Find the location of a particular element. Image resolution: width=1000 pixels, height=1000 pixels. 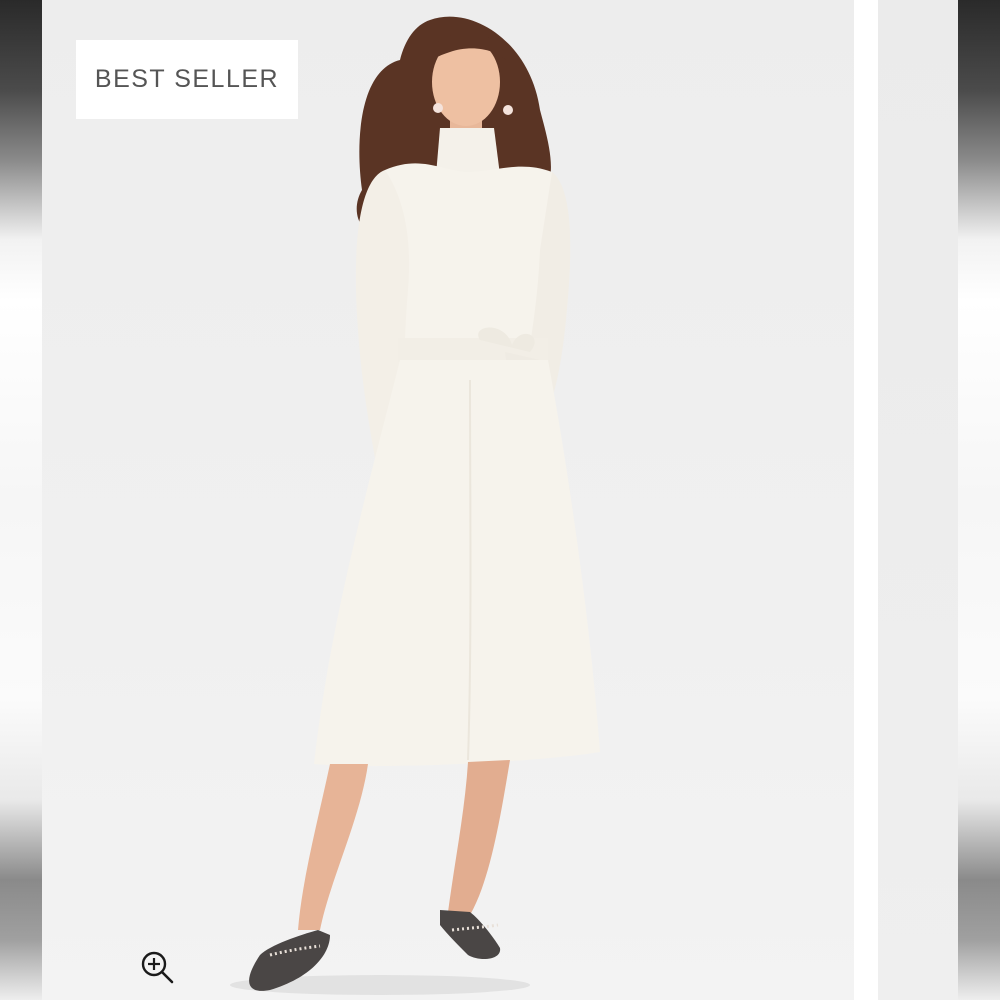

zoom-in-icon is located at coordinates (157, 967).